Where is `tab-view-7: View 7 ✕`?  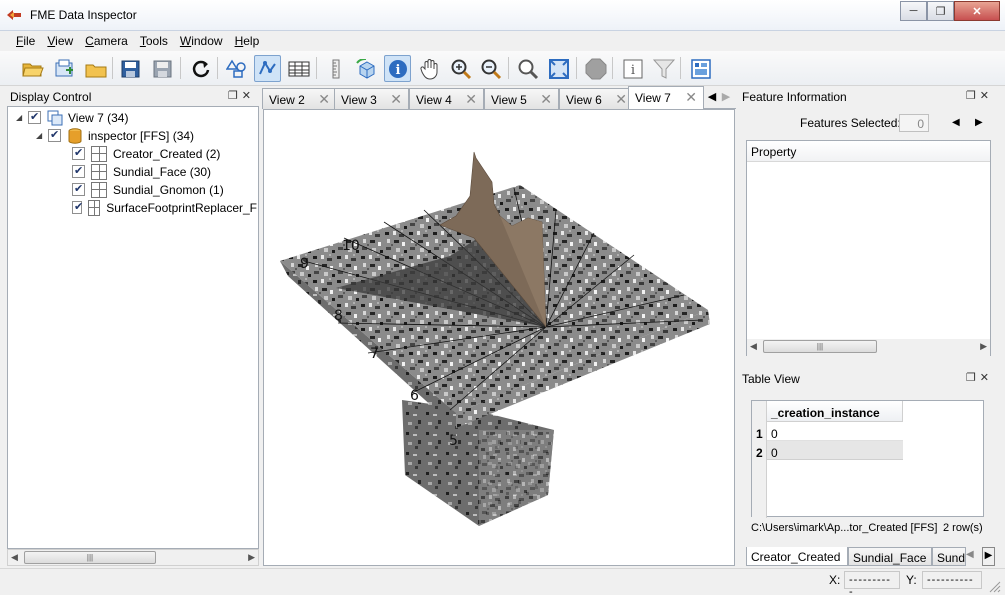
tab-view-7: View 7 ✕ is located at coordinates (666, 98).